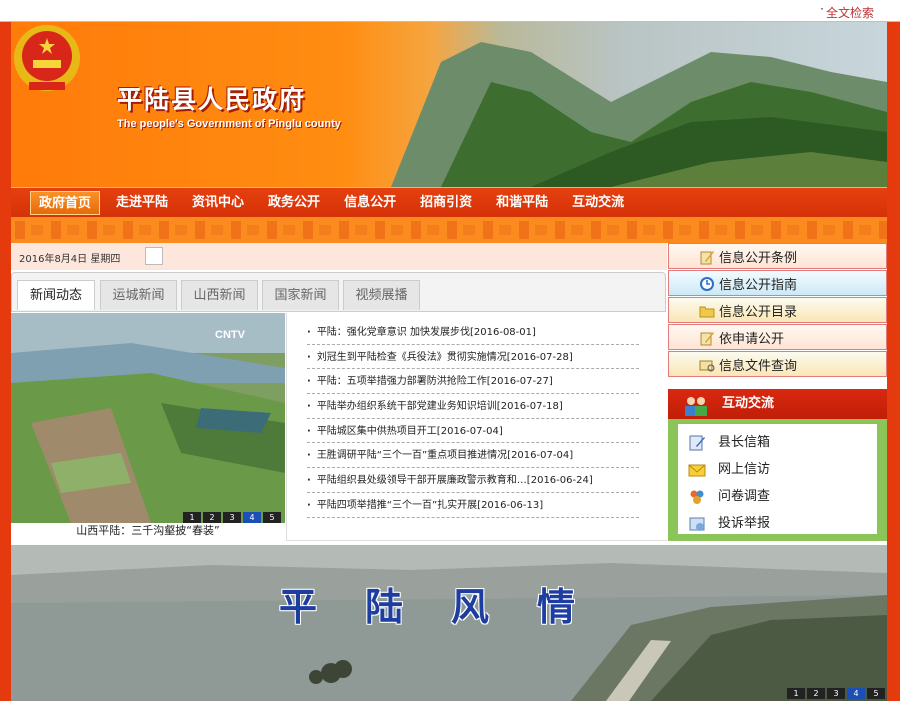 The width and height of the screenshot is (900, 701). I want to click on scenery-page-4: 4, so click(856, 693).